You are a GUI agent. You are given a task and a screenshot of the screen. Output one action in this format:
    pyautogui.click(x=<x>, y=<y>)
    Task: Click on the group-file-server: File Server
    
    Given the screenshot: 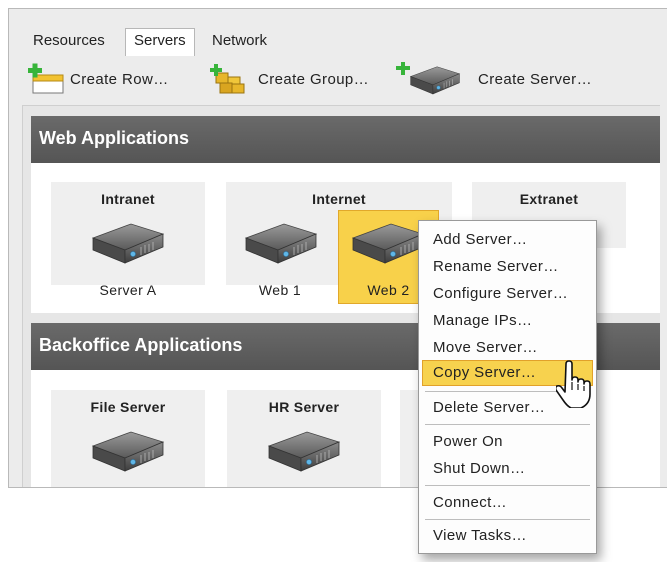 What is the action you would take?
    pyautogui.click(x=128, y=438)
    